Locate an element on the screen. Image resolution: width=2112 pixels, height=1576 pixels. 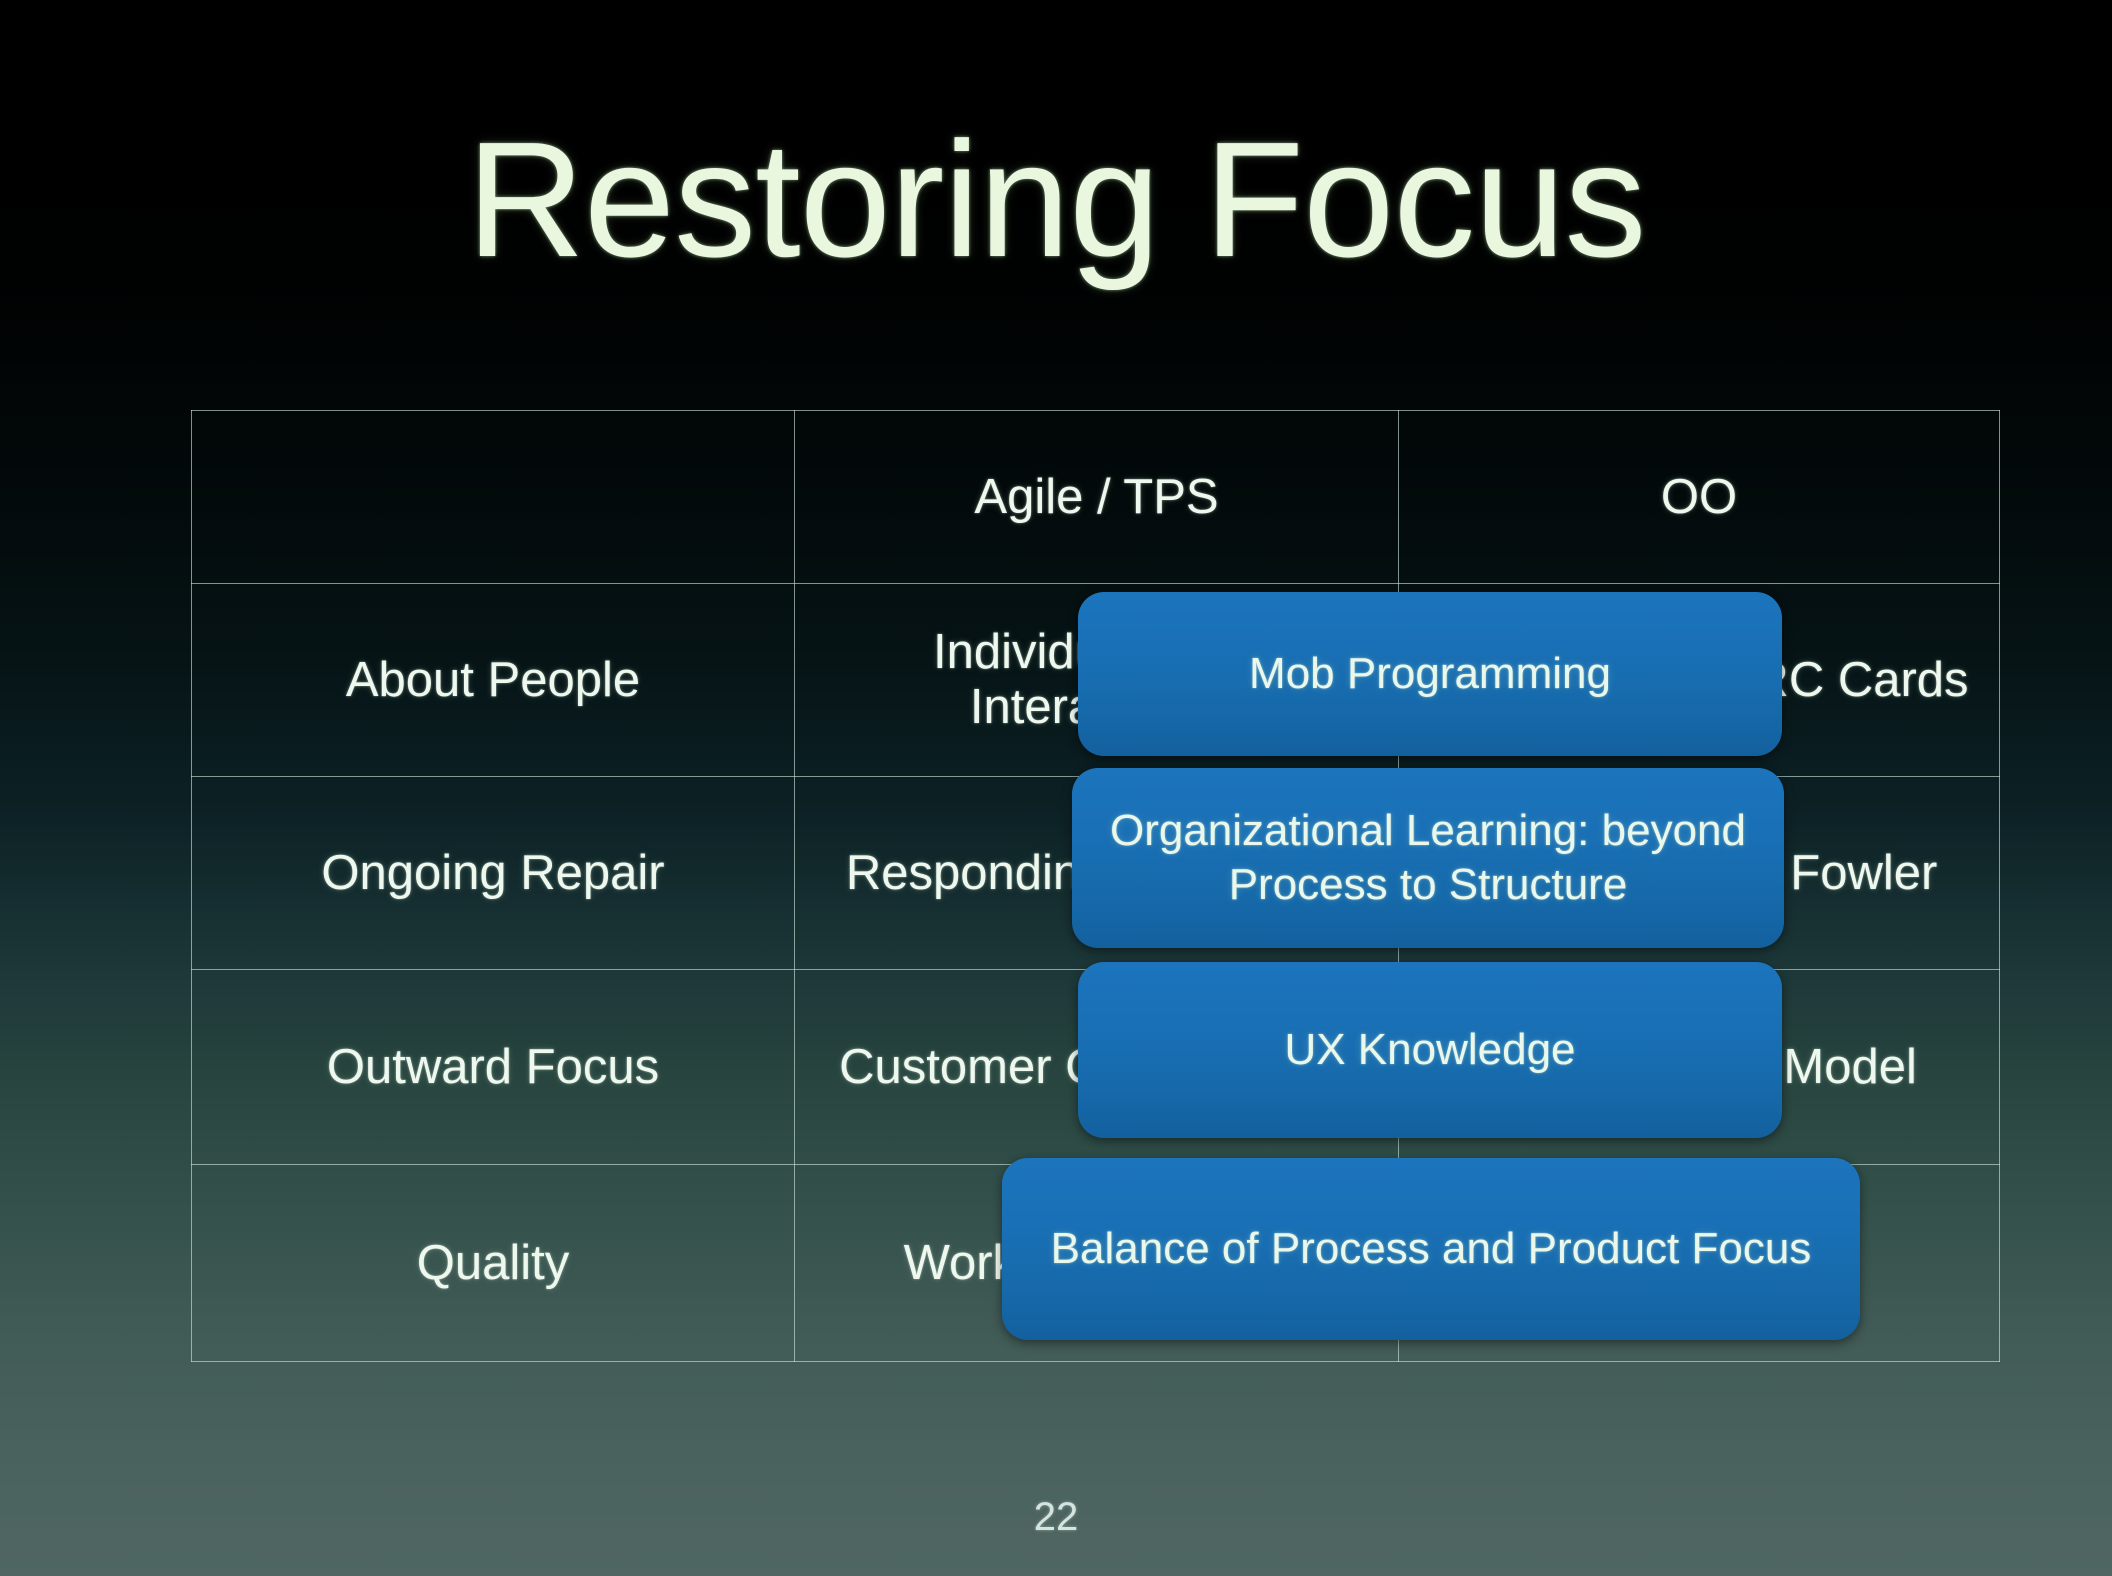
callout-balance-process-product: Balance of Process and Product Focus is located at coordinates (1431, 1249).